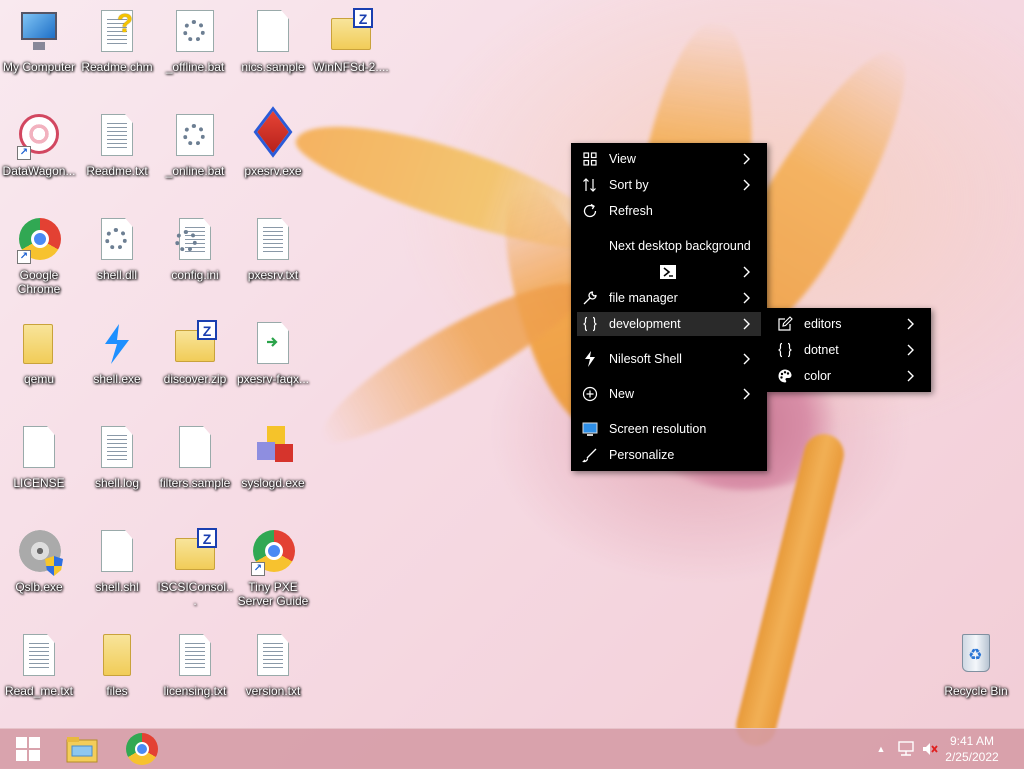 This screenshot has width=1024, height=769. Describe the element at coordinates (39, 41) in the screenshot. I see `desktop-icon-my-computer: My Computer` at that location.